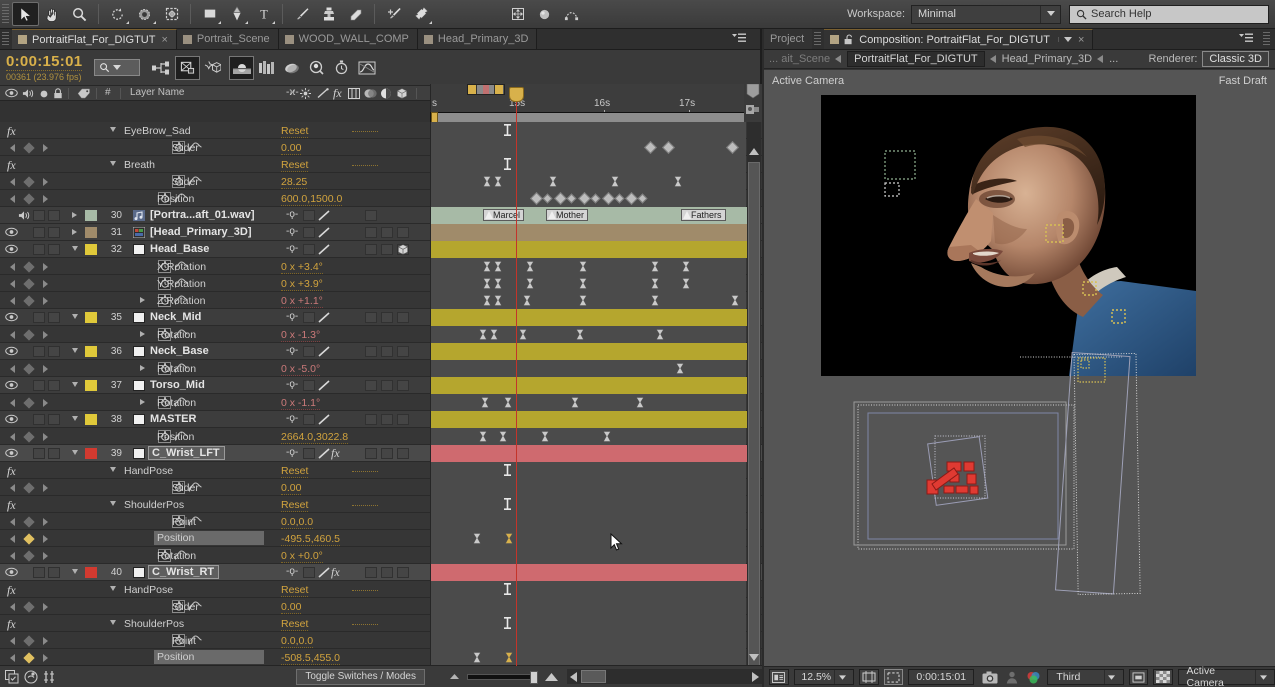 This screenshot has width=1275, height=687. What do you see at coordinates (201, 232) in the screenshot?
I see `layer-name: [Head_Primary_3D]` at bounding box center [201, 232].